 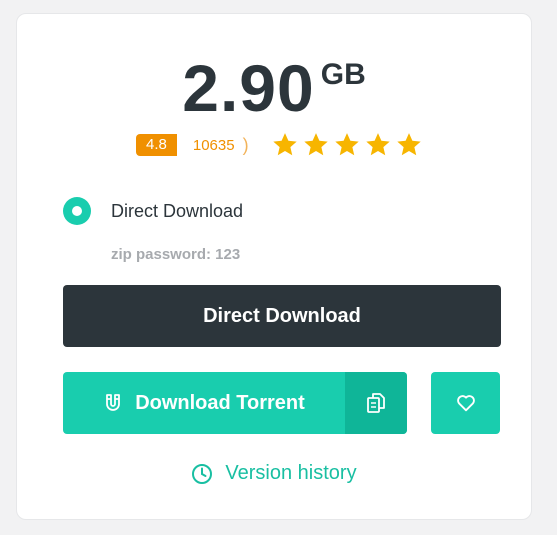 I want to click on file-size-unit: GB, so click(x=343, y=74).